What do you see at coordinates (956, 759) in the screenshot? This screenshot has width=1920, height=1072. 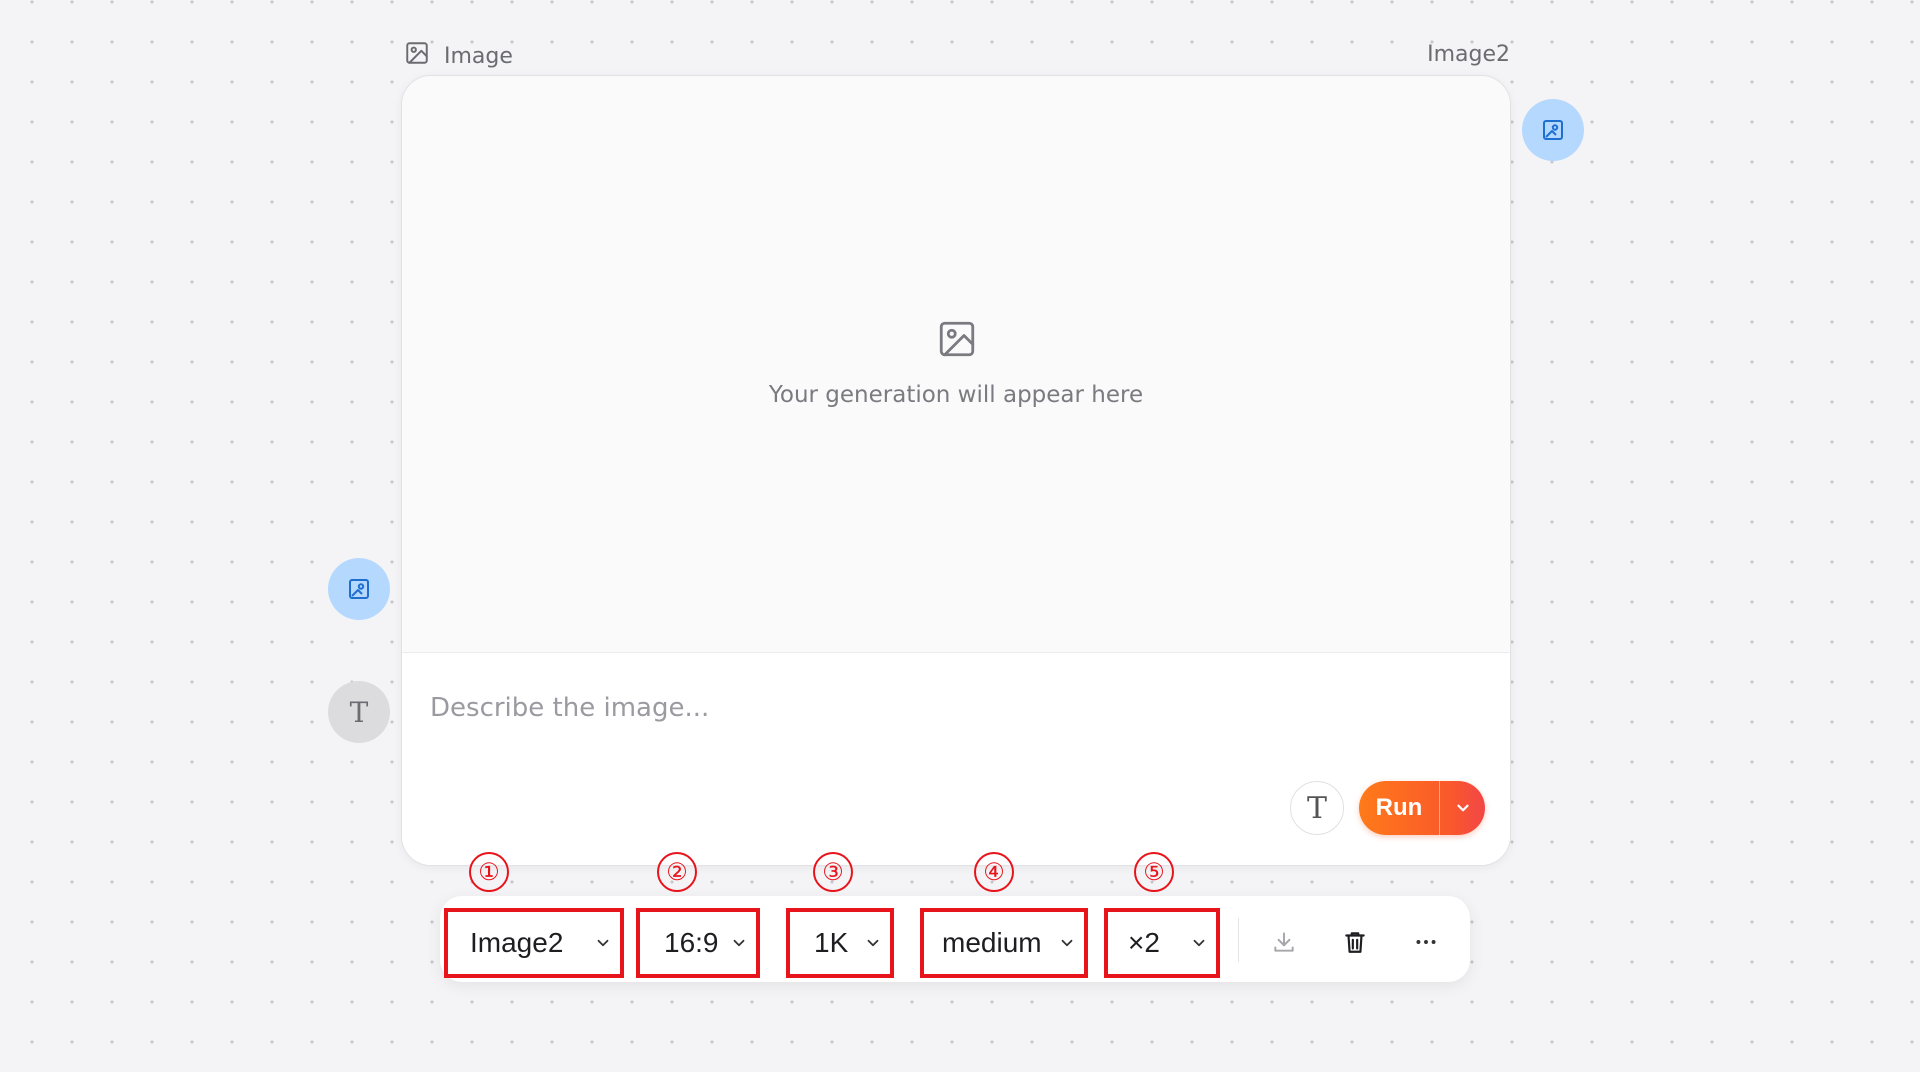 I see `prompt-area` at bounding box center [956, 759].